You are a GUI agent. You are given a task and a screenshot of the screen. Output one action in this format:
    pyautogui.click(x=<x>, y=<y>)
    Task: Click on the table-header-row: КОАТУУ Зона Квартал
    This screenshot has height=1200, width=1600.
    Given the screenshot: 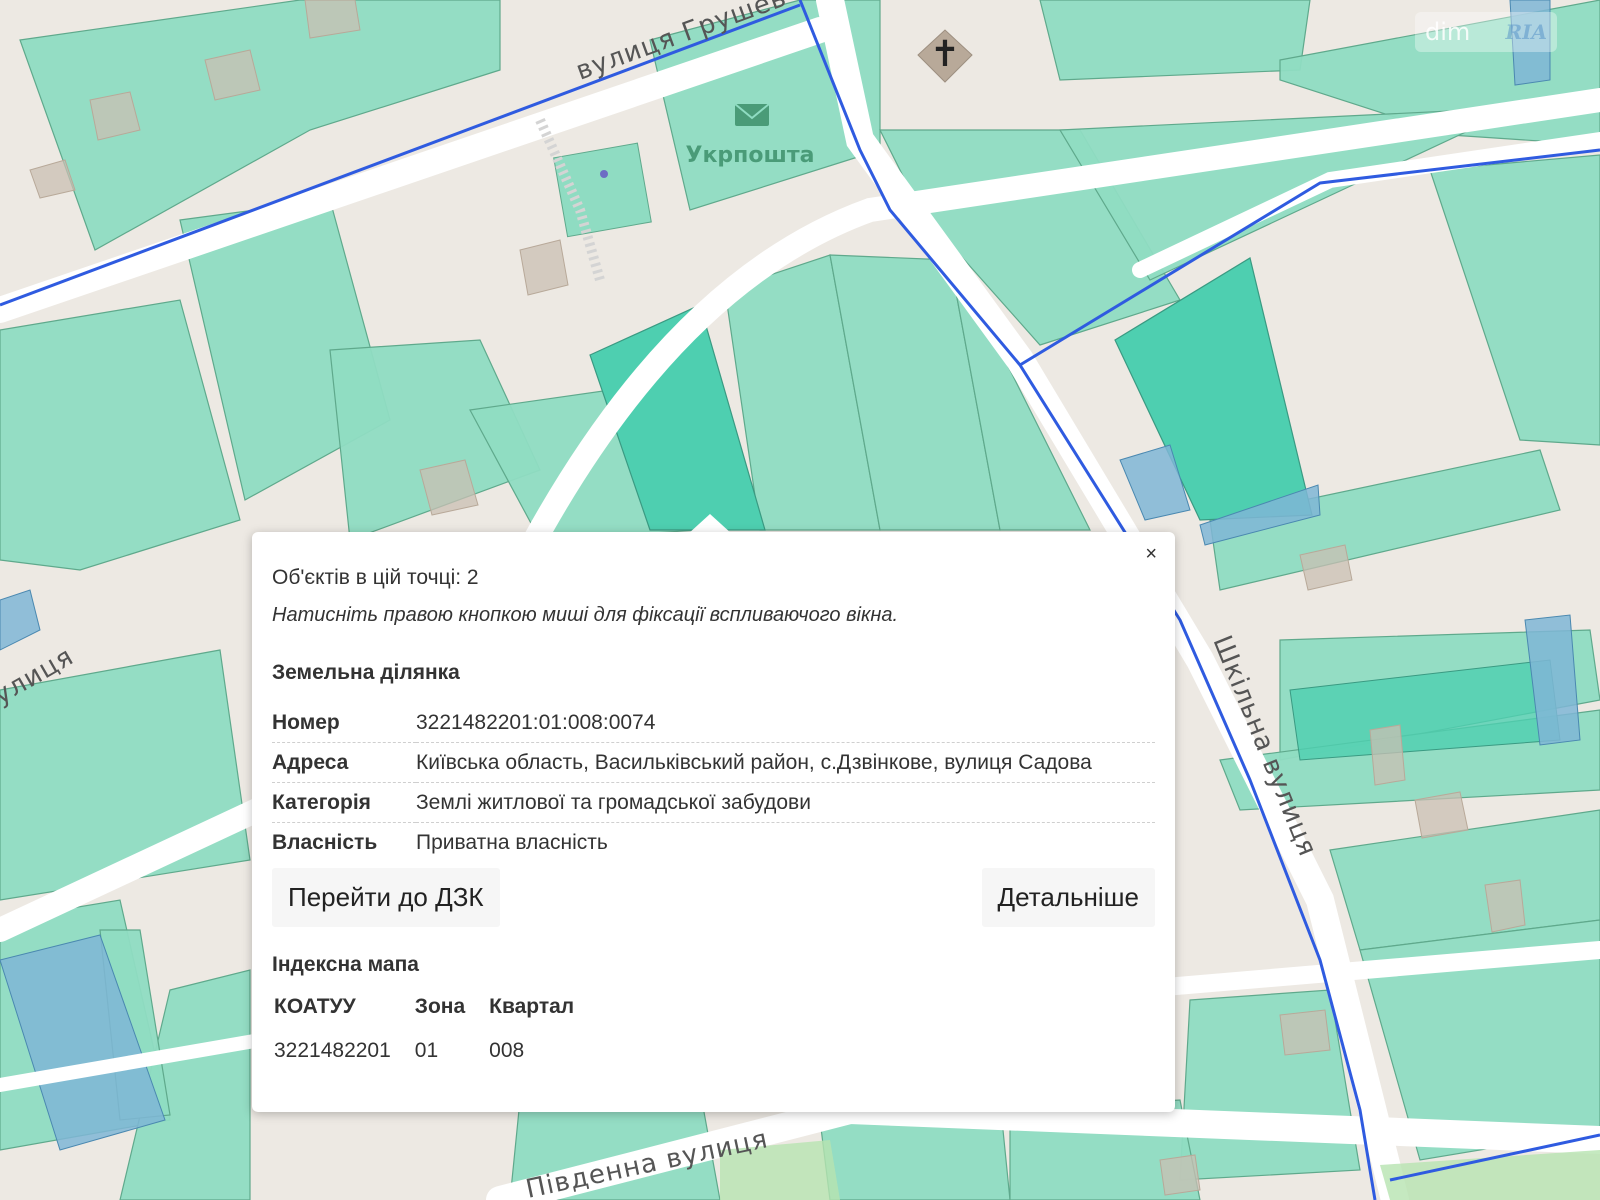 What is the action you would take?
    pyautogui.click(x=434, y=1017)
    